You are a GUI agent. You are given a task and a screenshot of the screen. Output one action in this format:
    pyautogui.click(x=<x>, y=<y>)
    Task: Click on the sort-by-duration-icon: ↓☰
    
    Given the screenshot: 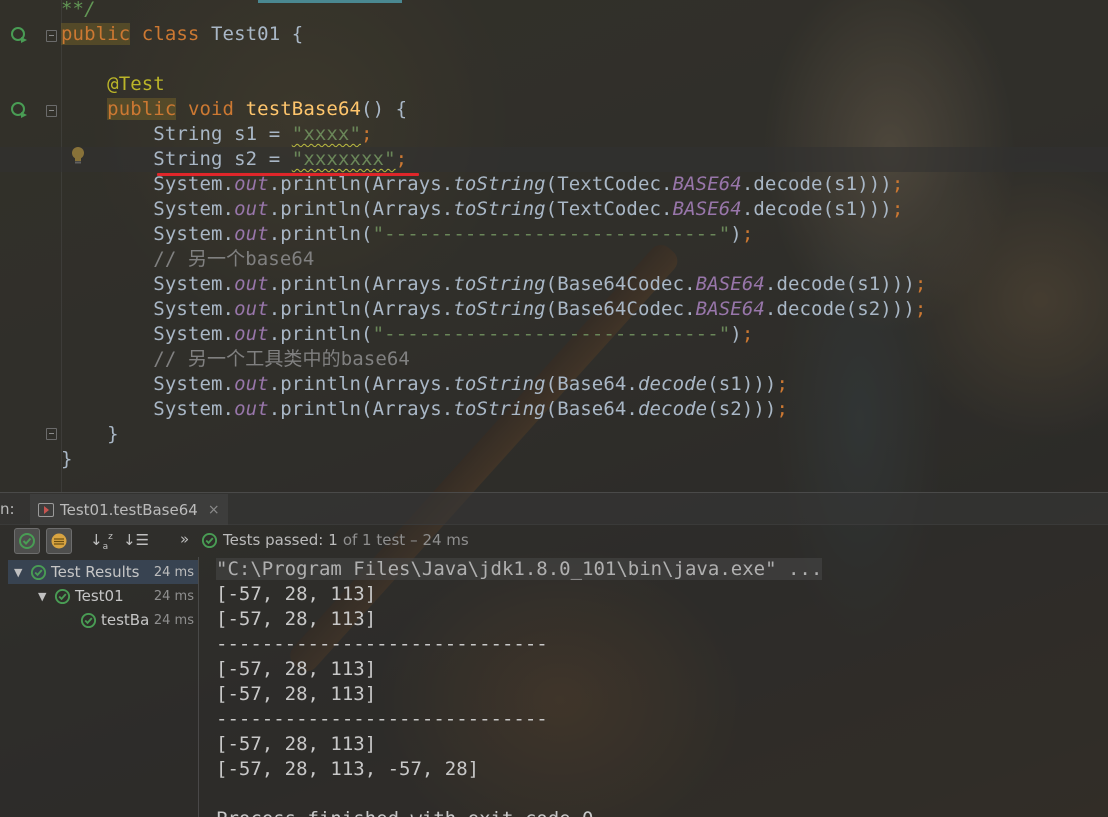 What is the action you would take?
    pyautogui.click(x=136, y=540)
    